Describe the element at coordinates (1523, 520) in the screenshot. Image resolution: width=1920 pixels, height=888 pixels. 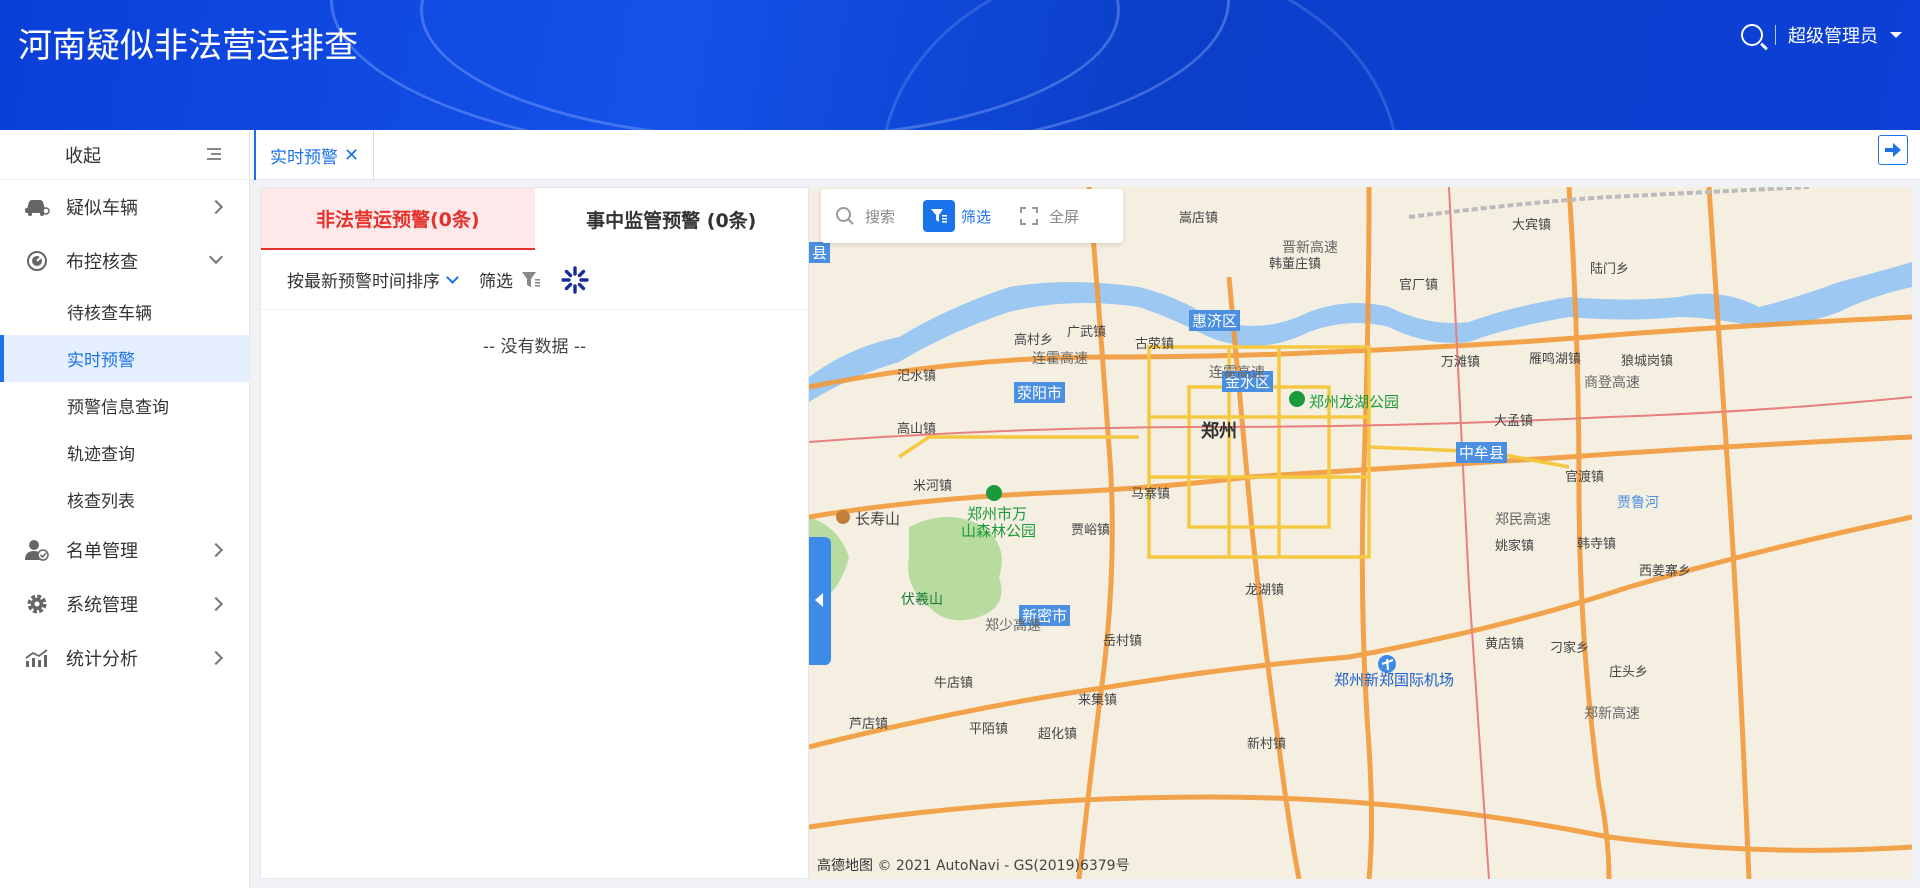
I see `map-label-highway: 郑民高速` at that location.